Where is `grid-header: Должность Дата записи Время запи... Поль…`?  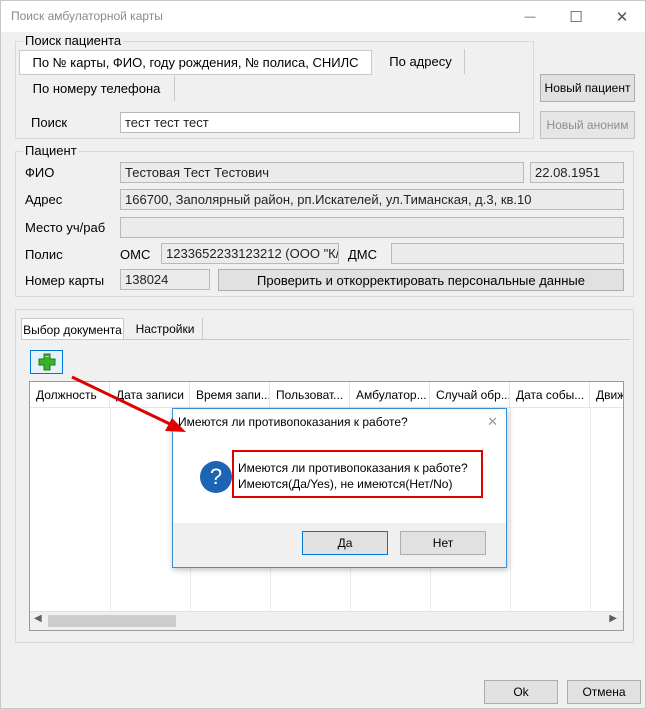 grid-header: Должность Дата записи Время запи... Поль… is located at coordinates (326, 395).